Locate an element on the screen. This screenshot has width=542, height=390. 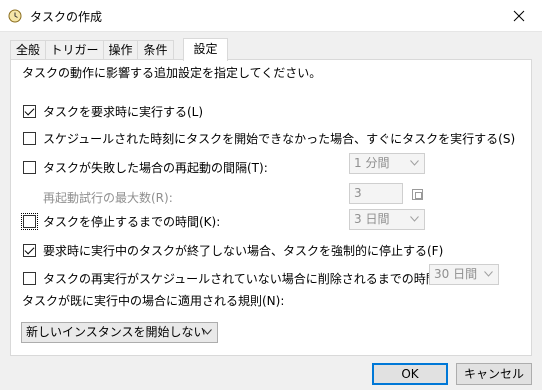
restart-interval-value: 1 分間 is located at coordinates (372, 163).